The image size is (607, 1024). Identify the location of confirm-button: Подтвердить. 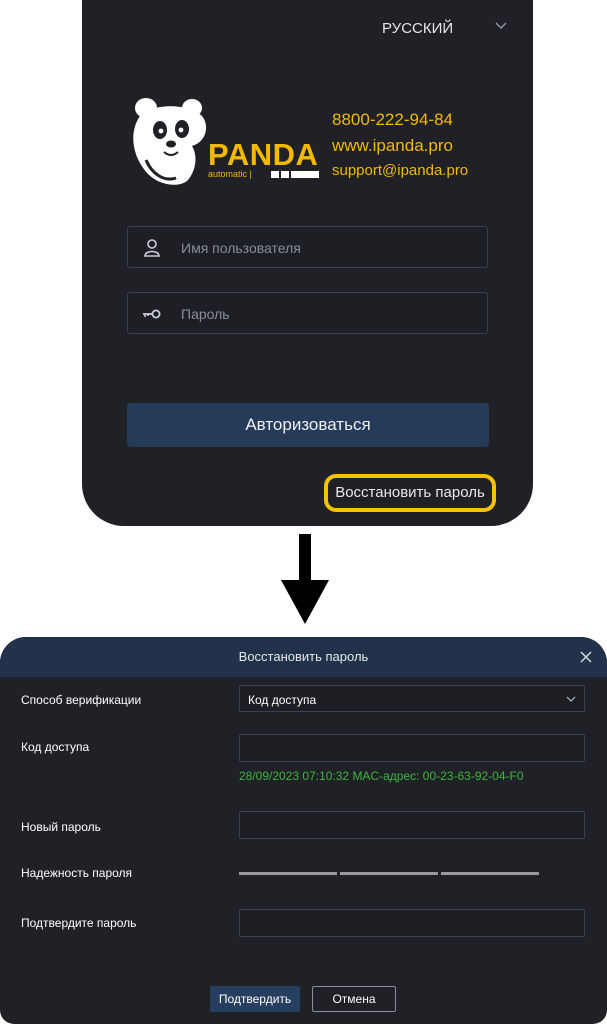
(255, 999).